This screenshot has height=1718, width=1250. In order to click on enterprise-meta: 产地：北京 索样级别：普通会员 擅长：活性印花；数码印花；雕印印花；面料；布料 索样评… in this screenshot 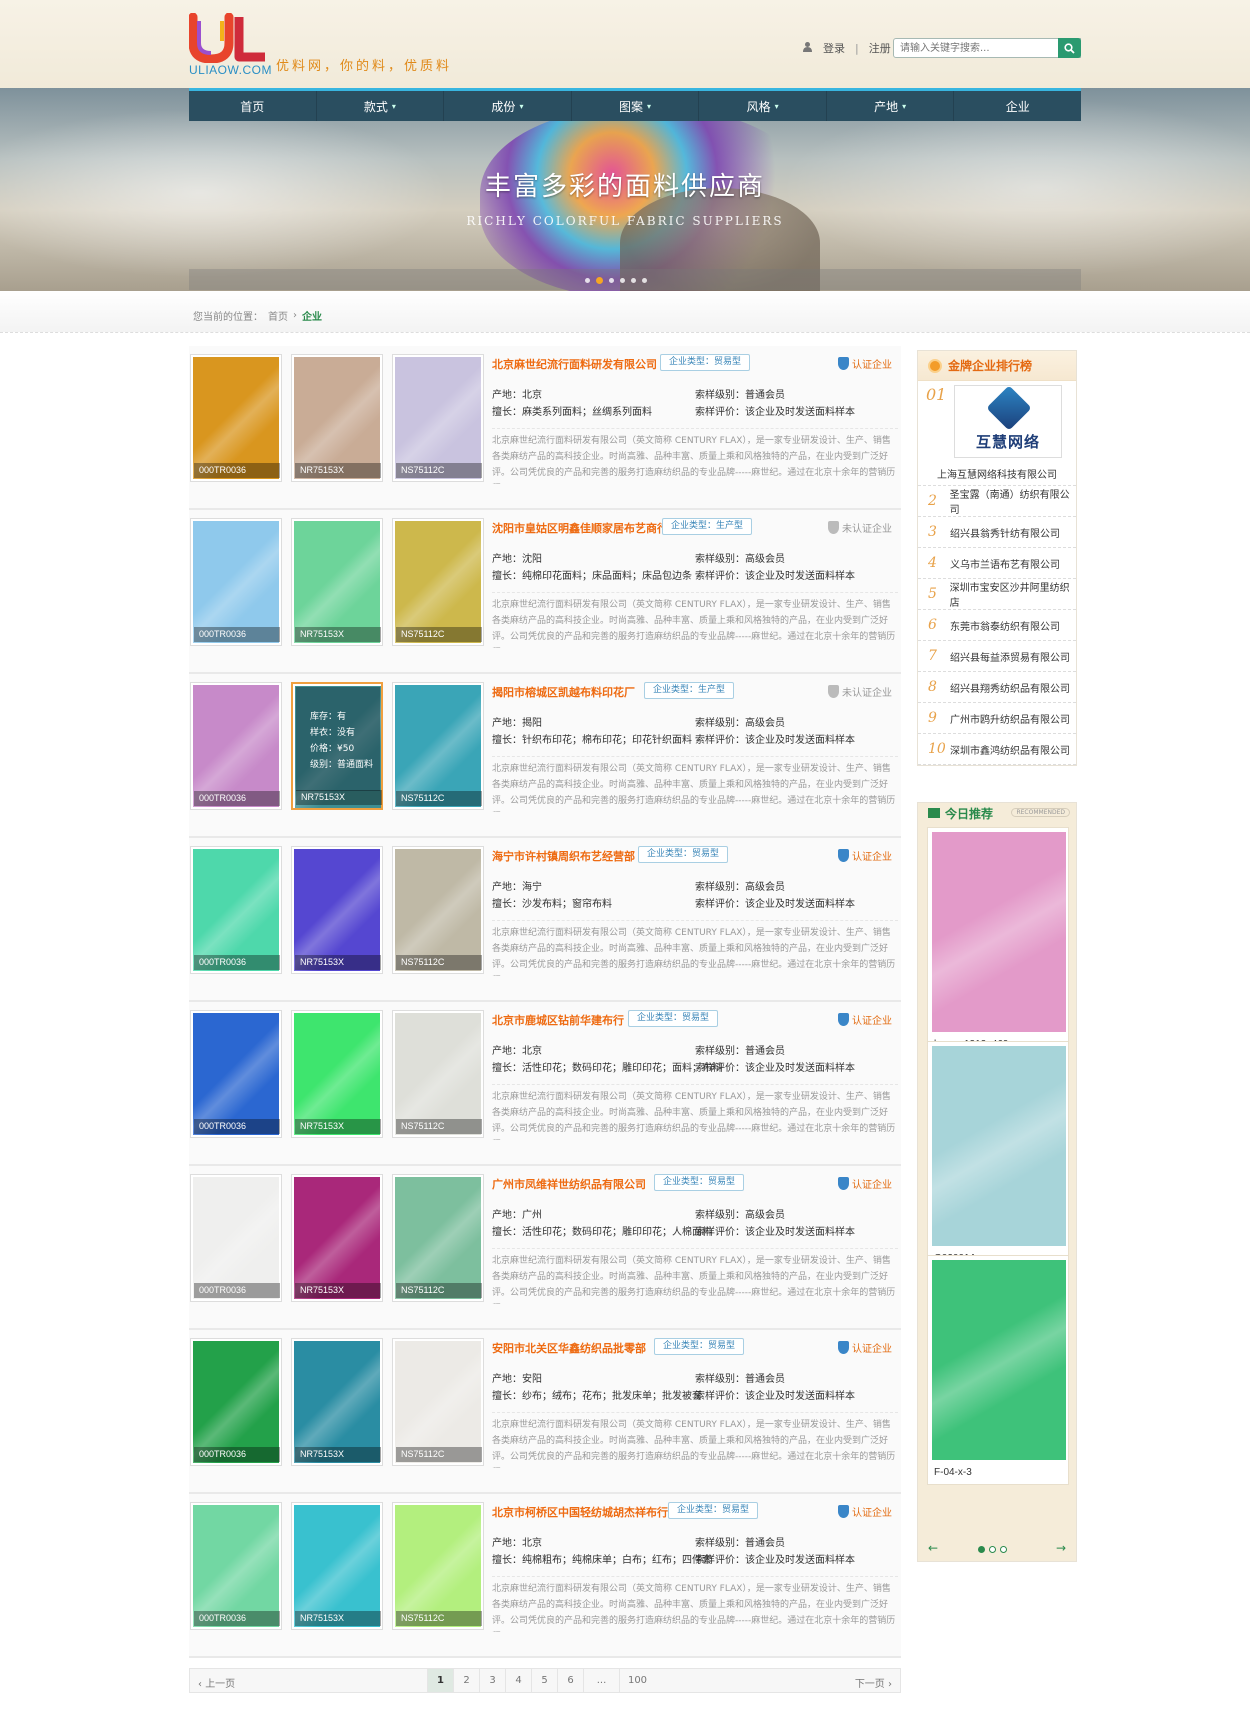, I will do `click(695, 1059)`.